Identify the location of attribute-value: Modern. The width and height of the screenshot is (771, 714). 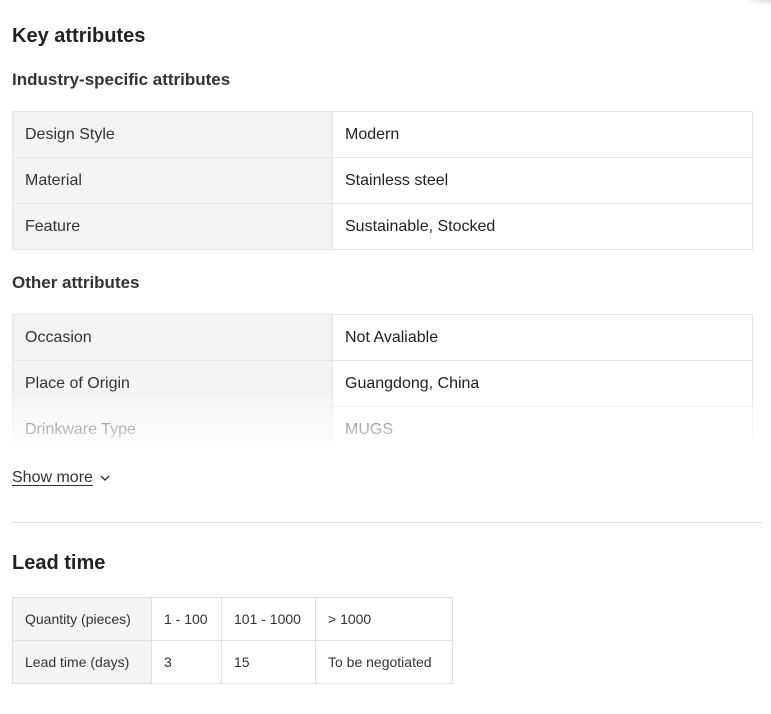
(542, 134).